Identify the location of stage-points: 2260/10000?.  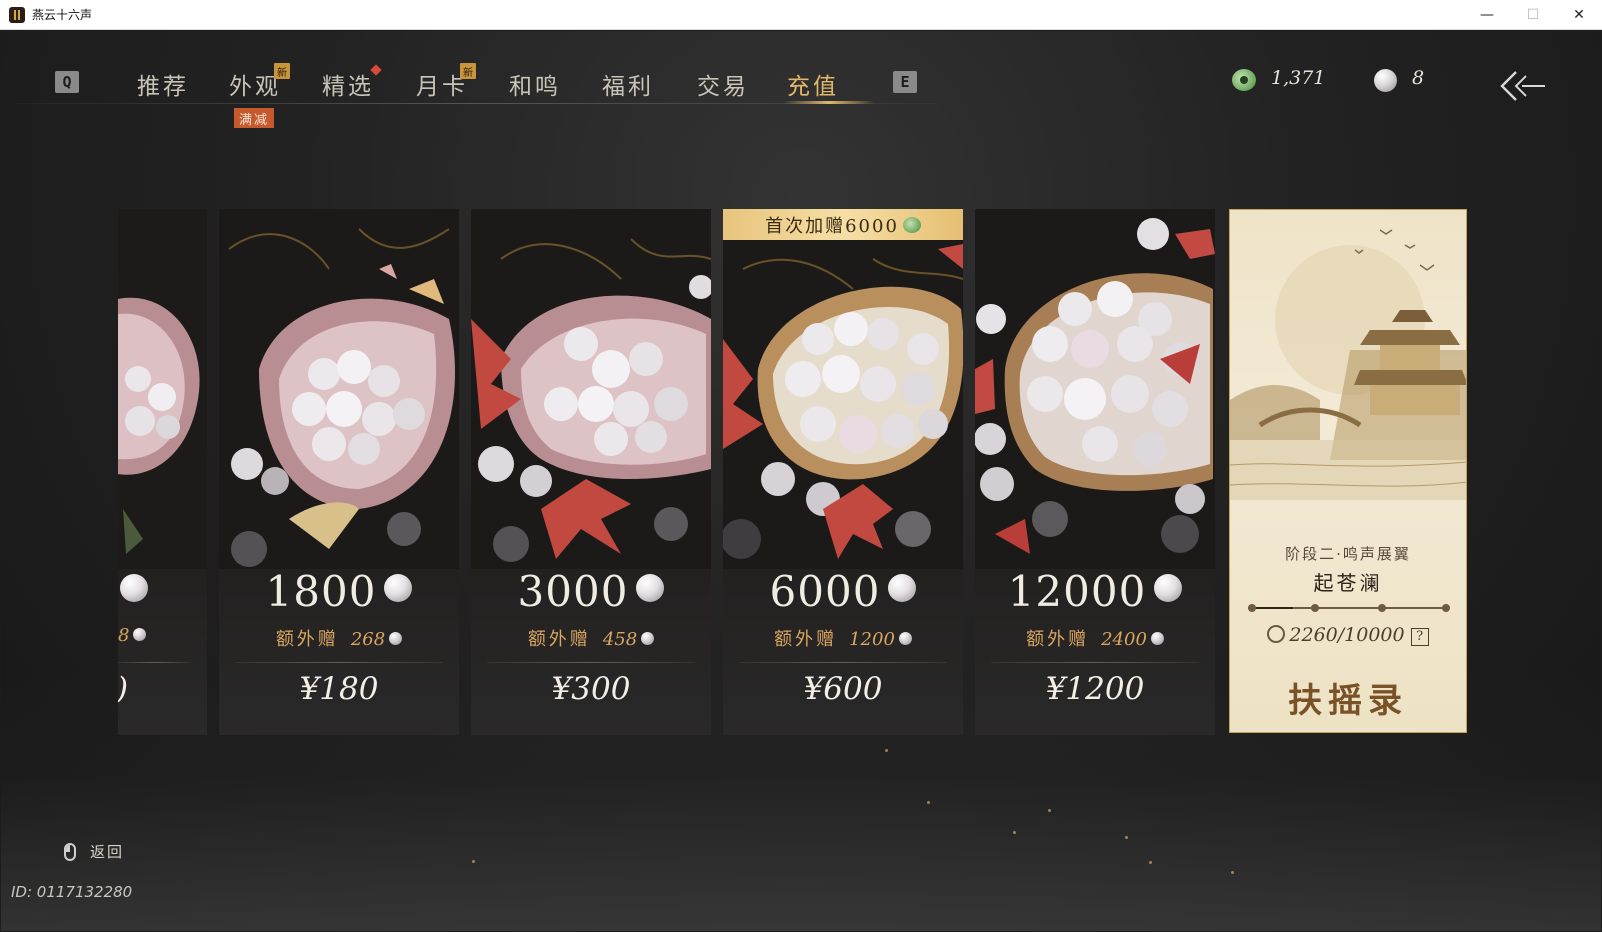
(1348, 635).